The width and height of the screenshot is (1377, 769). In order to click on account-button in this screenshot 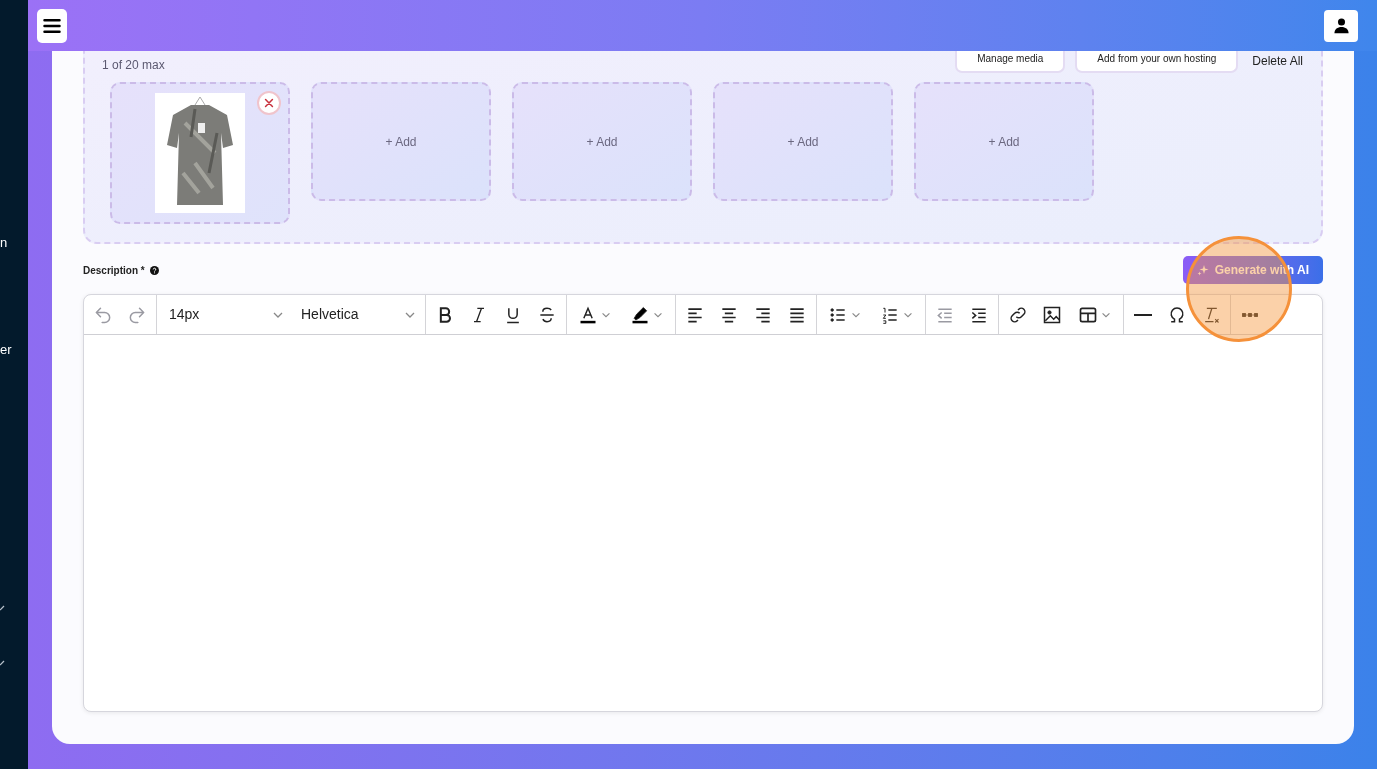, I will do `click(1341, 25)`.